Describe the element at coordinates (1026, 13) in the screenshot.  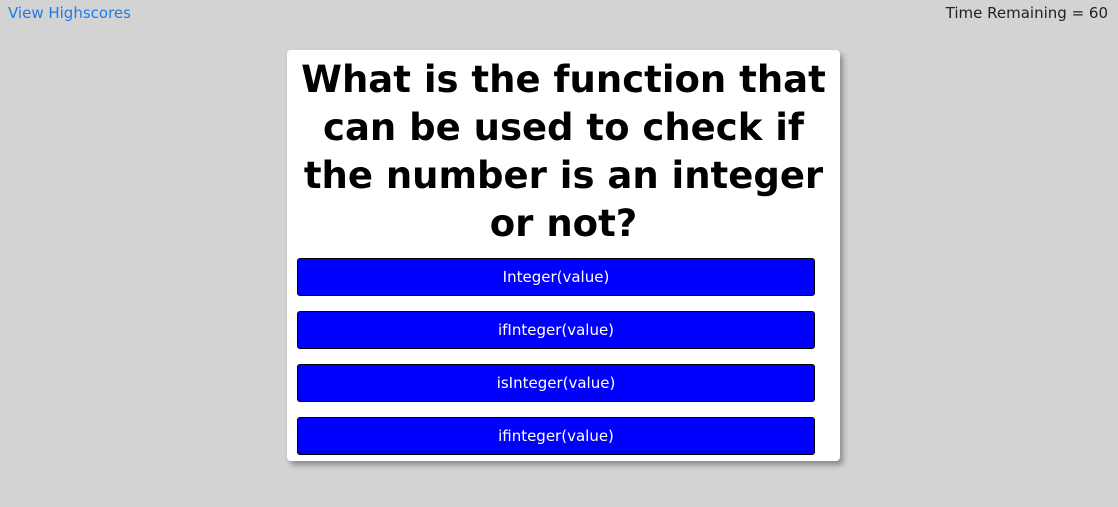
I see `time-remaining-text: Time Remaining = 60` at that location.